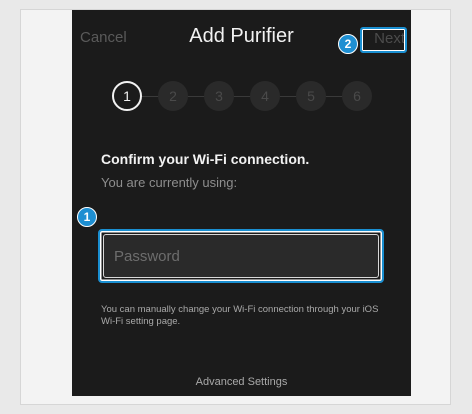  I want to click on callout-badge-1: 1, so click(87, 217).